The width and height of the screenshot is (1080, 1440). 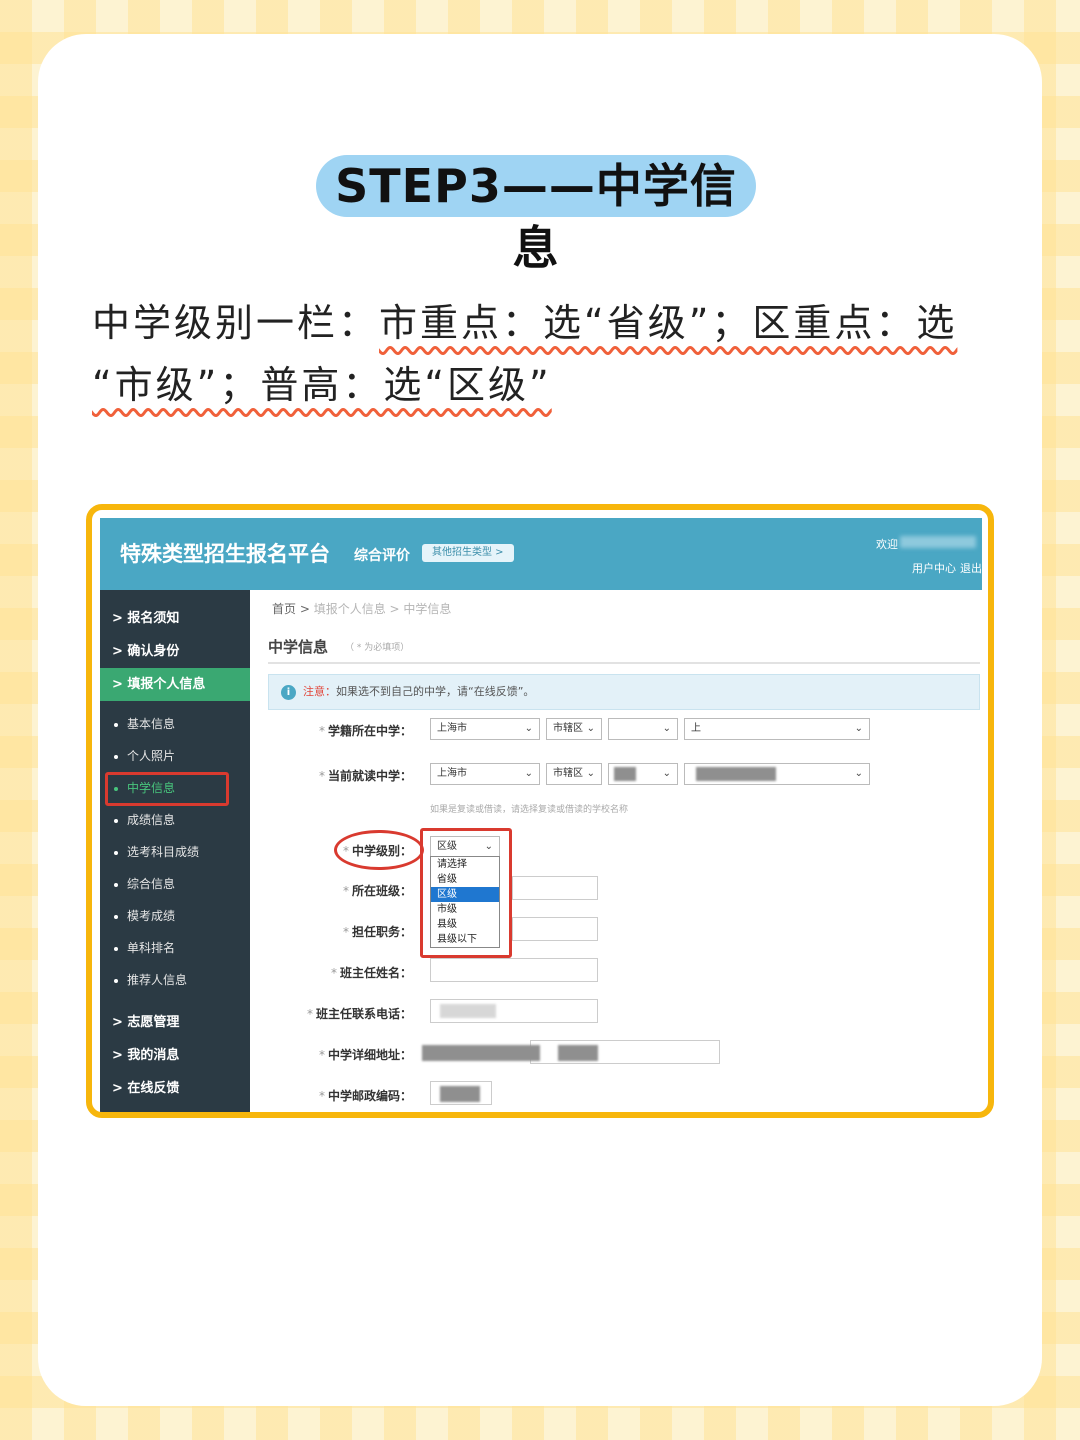 I want to click on sidebar-sub-general: 综合信息, so click(x=175, y=884).